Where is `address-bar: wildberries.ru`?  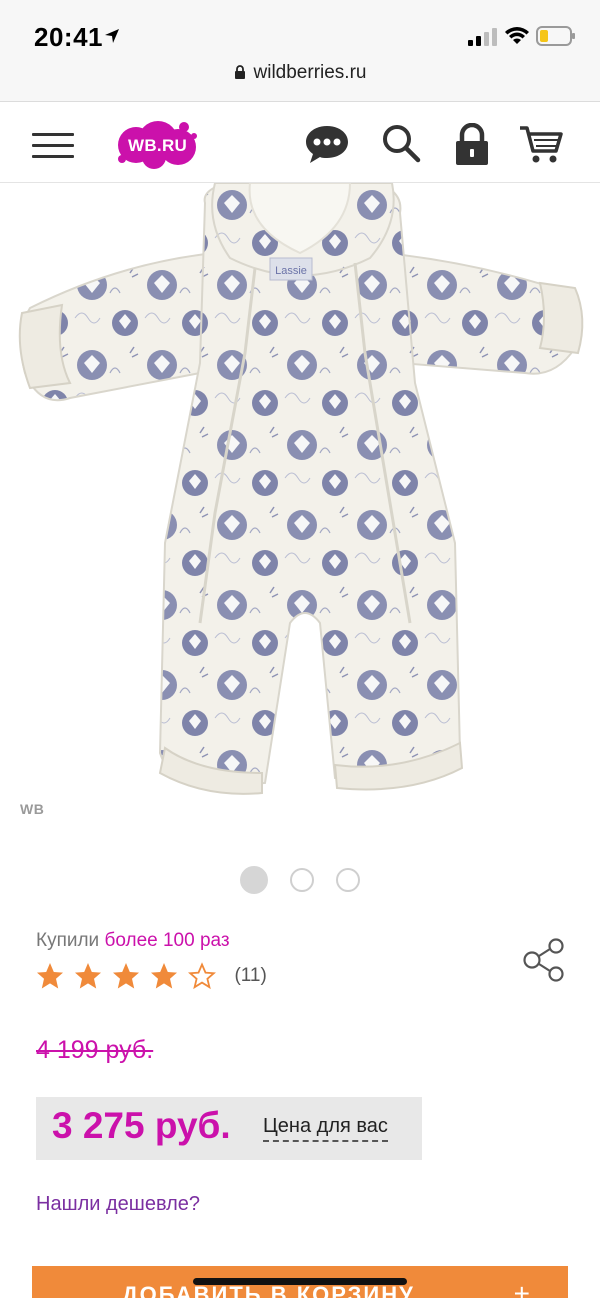
address-bar: wildberries.ru is located at coordinates (300, 73).